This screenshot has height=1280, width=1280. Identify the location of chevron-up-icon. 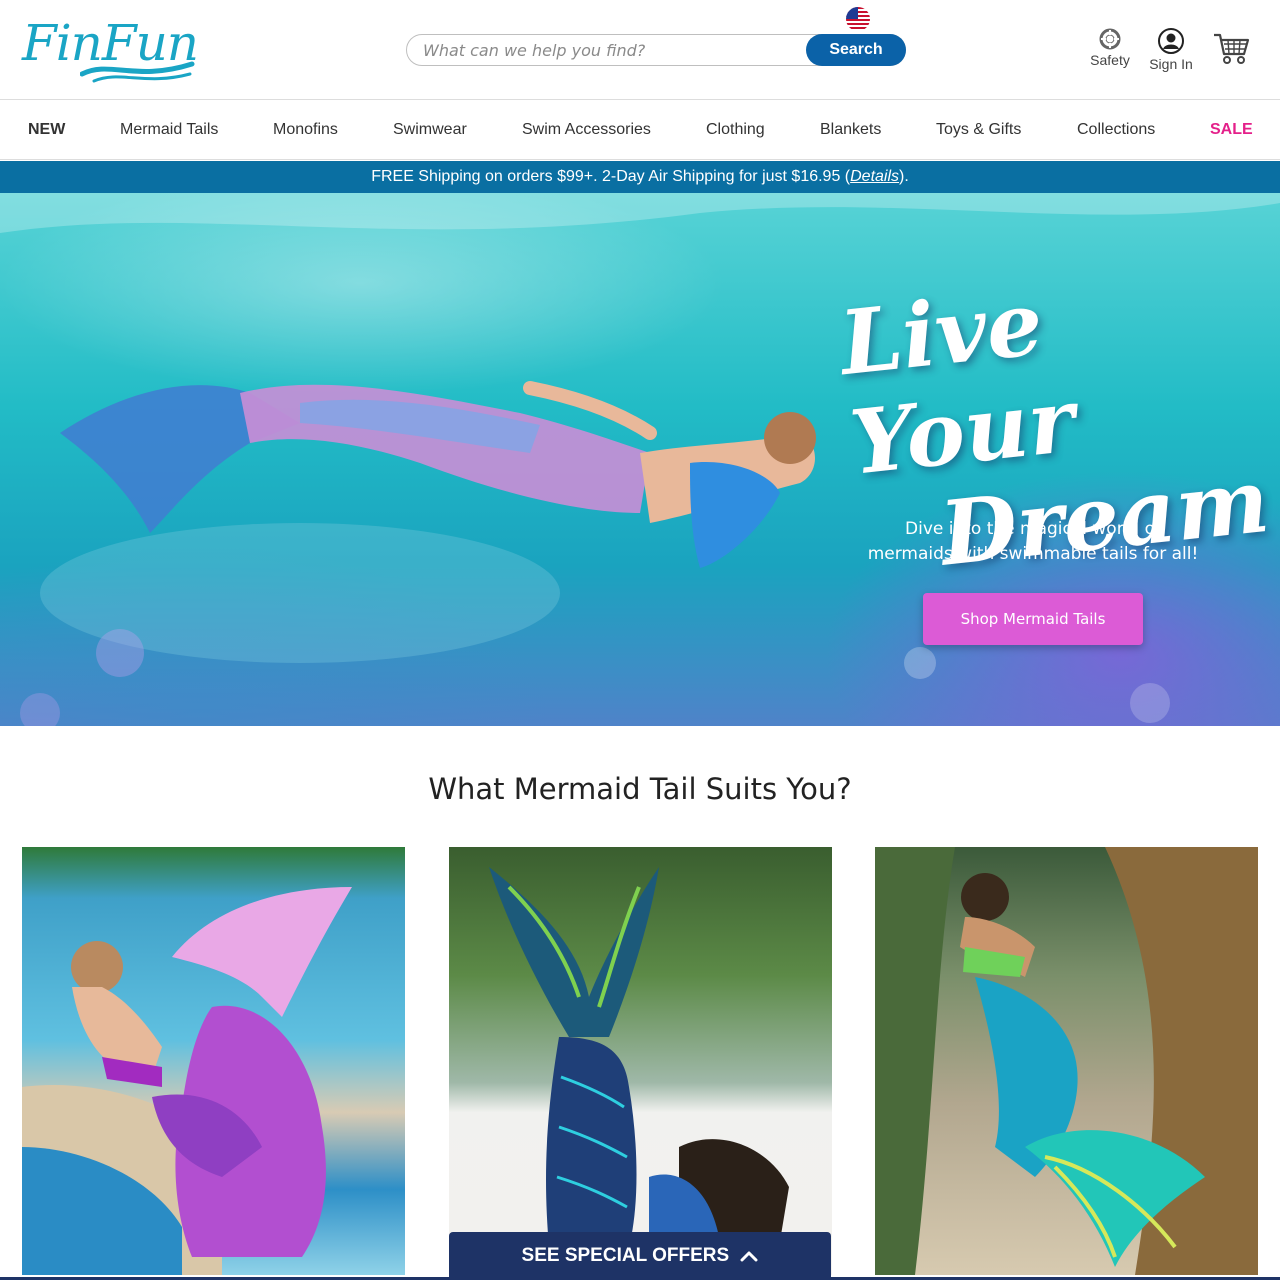
(749, 1256).